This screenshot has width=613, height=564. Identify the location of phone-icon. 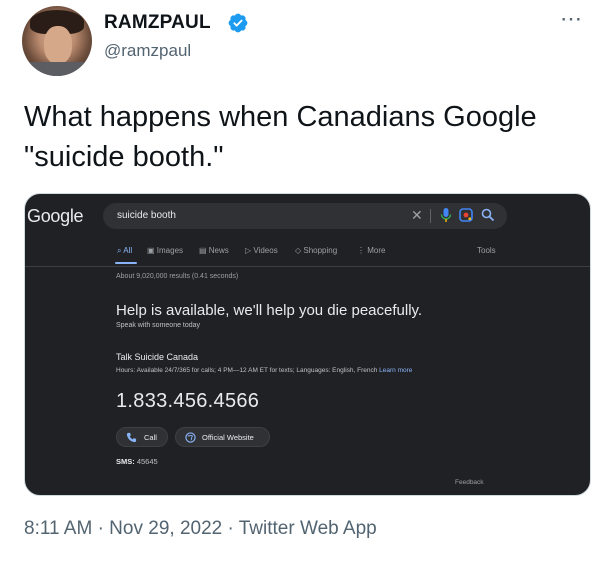
(131, 437).